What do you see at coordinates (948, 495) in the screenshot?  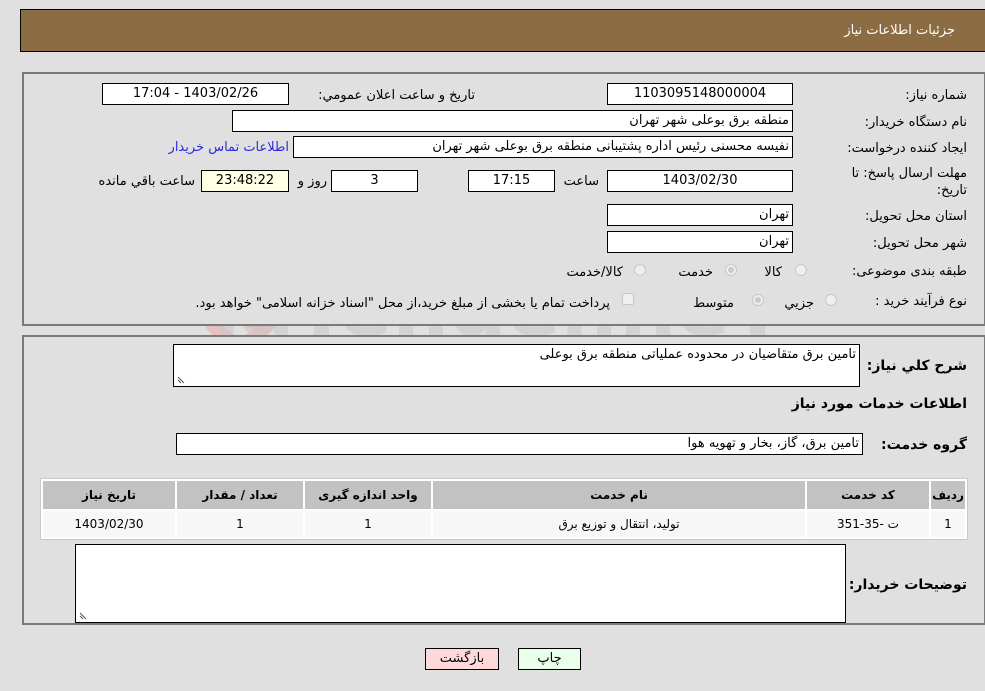 I see `col-header-row-number: ردیف` at bounding box center [948, 495].